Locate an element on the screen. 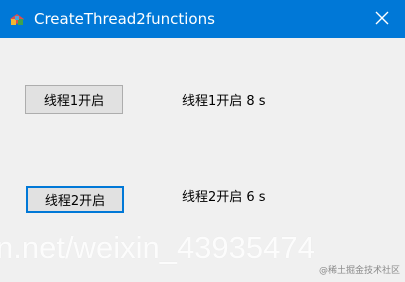 This screenshot has width=405, height=282. thread1-status-label: 线程1开启 8 s is located at coordinates (224, 101).